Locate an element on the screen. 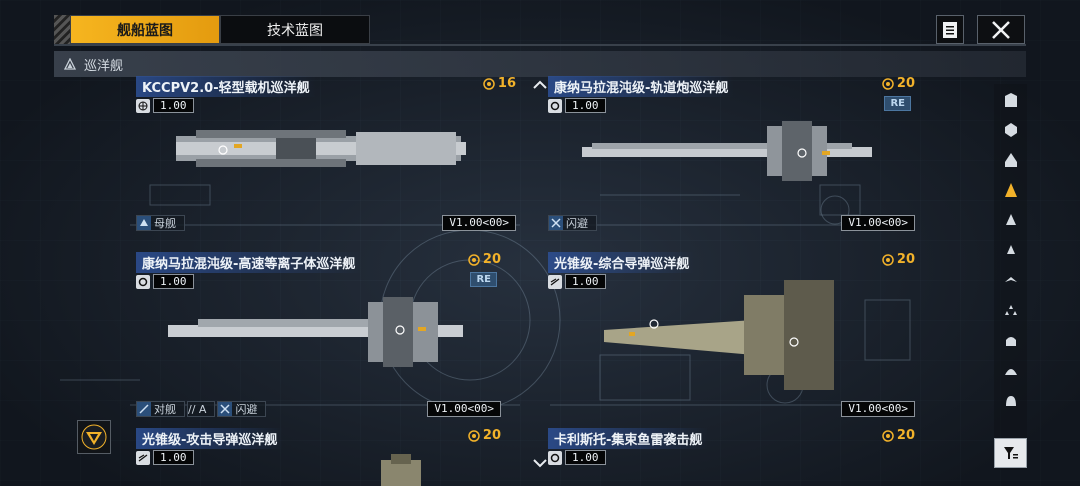 The image size is (1080, 486). ship-card: 康纳马拉混沌级-轨道炮巡洋舰 20 1.00 RE 闪避 V1.00<00> is located at coordinates (731, 158).